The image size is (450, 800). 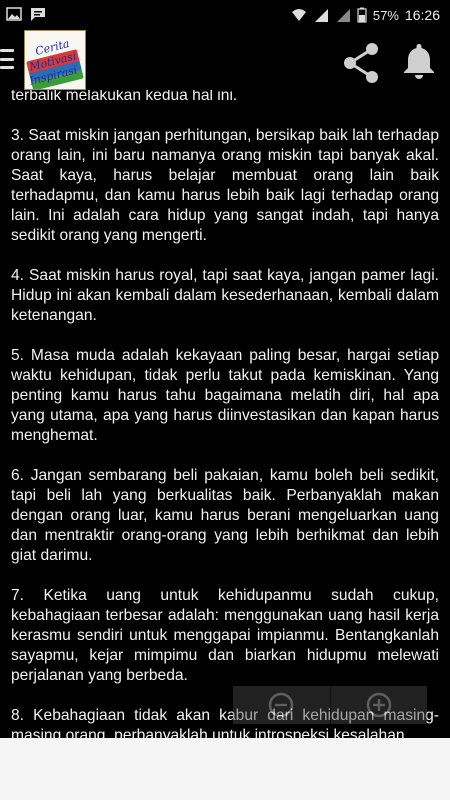 I want to click on bell-icon, so click(x=419, y=61).